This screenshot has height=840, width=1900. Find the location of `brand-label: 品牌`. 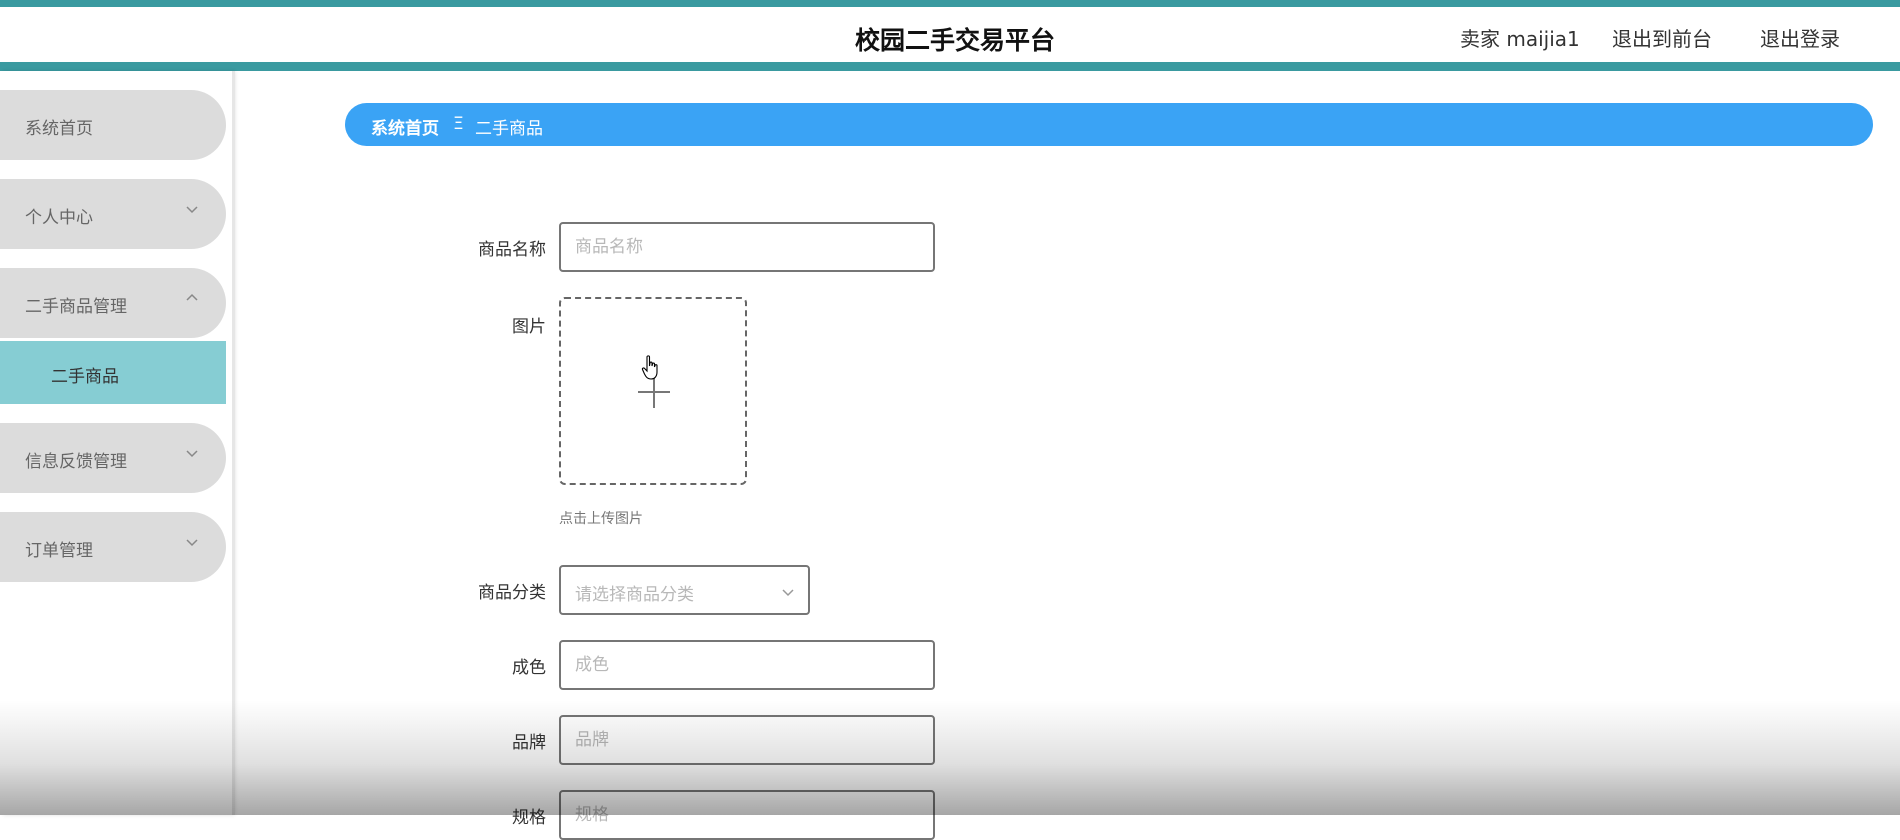

brand-label: 品牌 is located at coordinates (529, 743).